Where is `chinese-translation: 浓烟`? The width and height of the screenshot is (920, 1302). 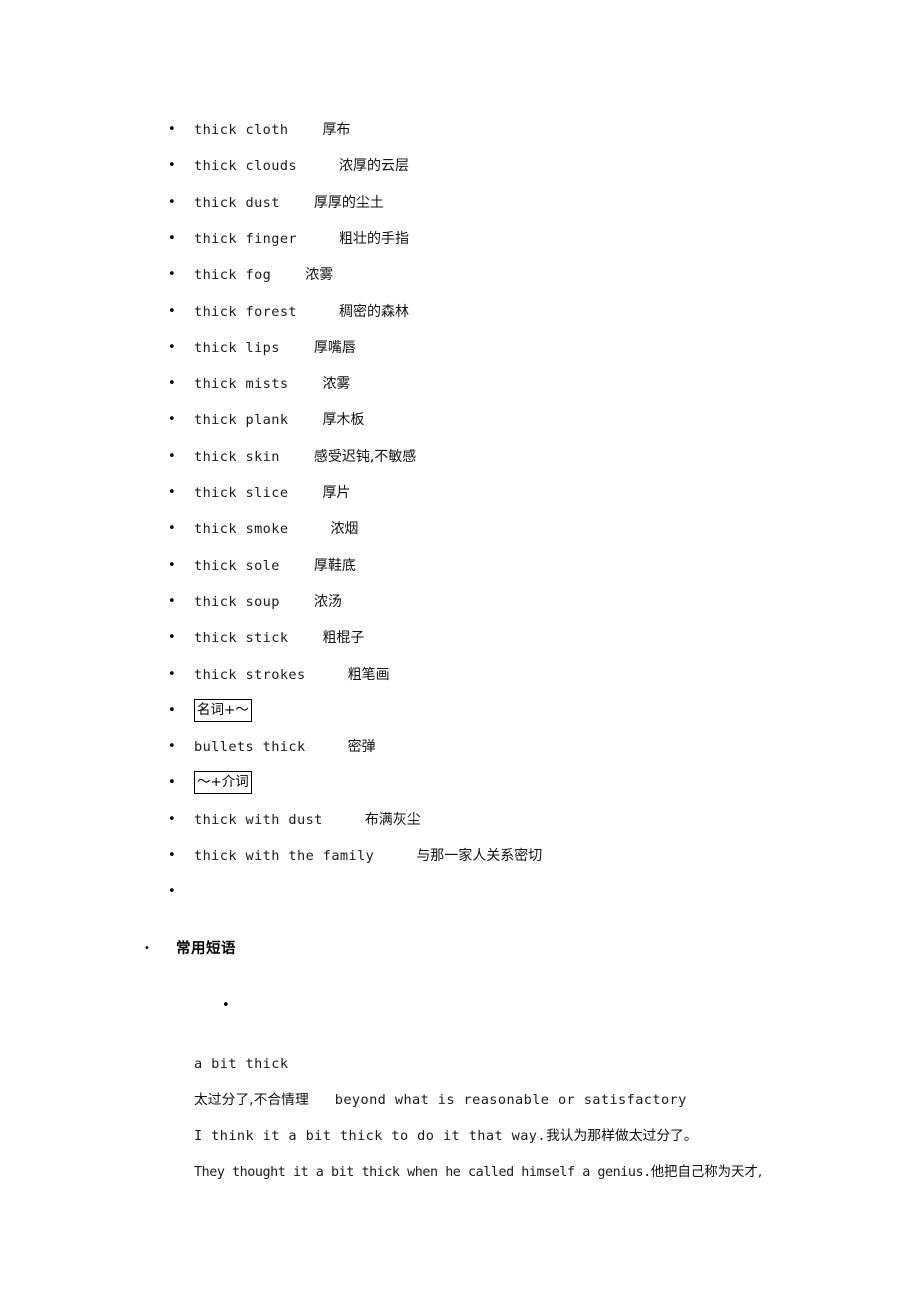 chinese-translation: 浓烟 is located at coordinates (344, 529).